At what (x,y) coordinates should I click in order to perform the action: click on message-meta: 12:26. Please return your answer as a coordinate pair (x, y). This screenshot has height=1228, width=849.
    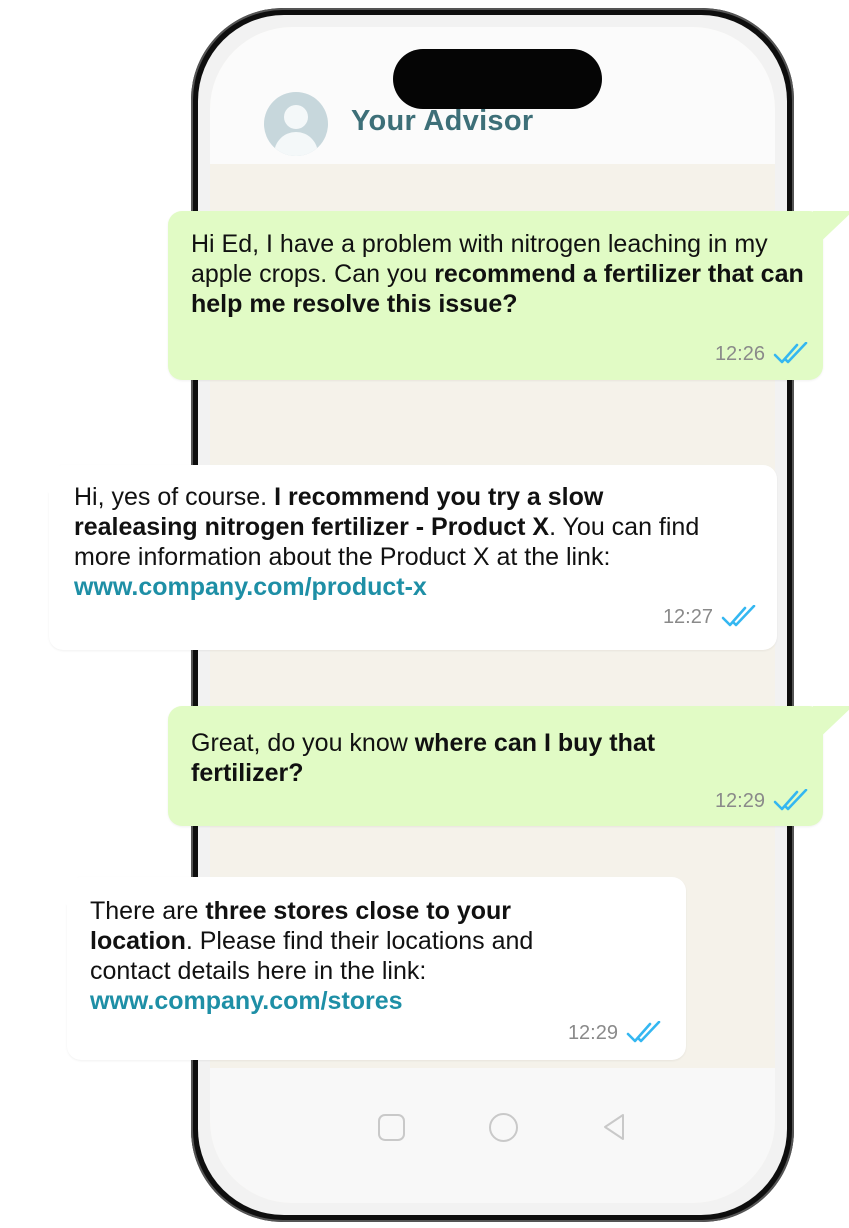
    Looking at the image, I should click on (762, 354).